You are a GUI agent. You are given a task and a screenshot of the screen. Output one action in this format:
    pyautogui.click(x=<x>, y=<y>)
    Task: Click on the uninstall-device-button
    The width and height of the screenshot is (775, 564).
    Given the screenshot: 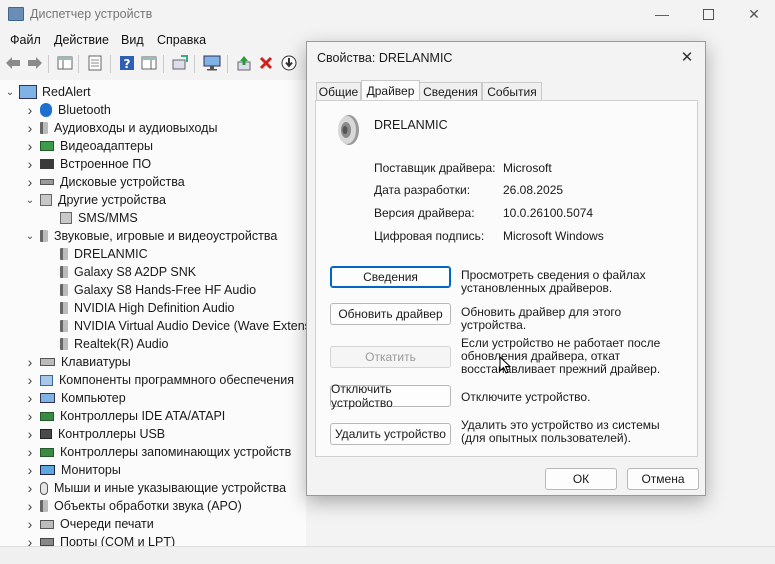 What is the action you would take?
    pyautogui.click(x=266, y=63)
    